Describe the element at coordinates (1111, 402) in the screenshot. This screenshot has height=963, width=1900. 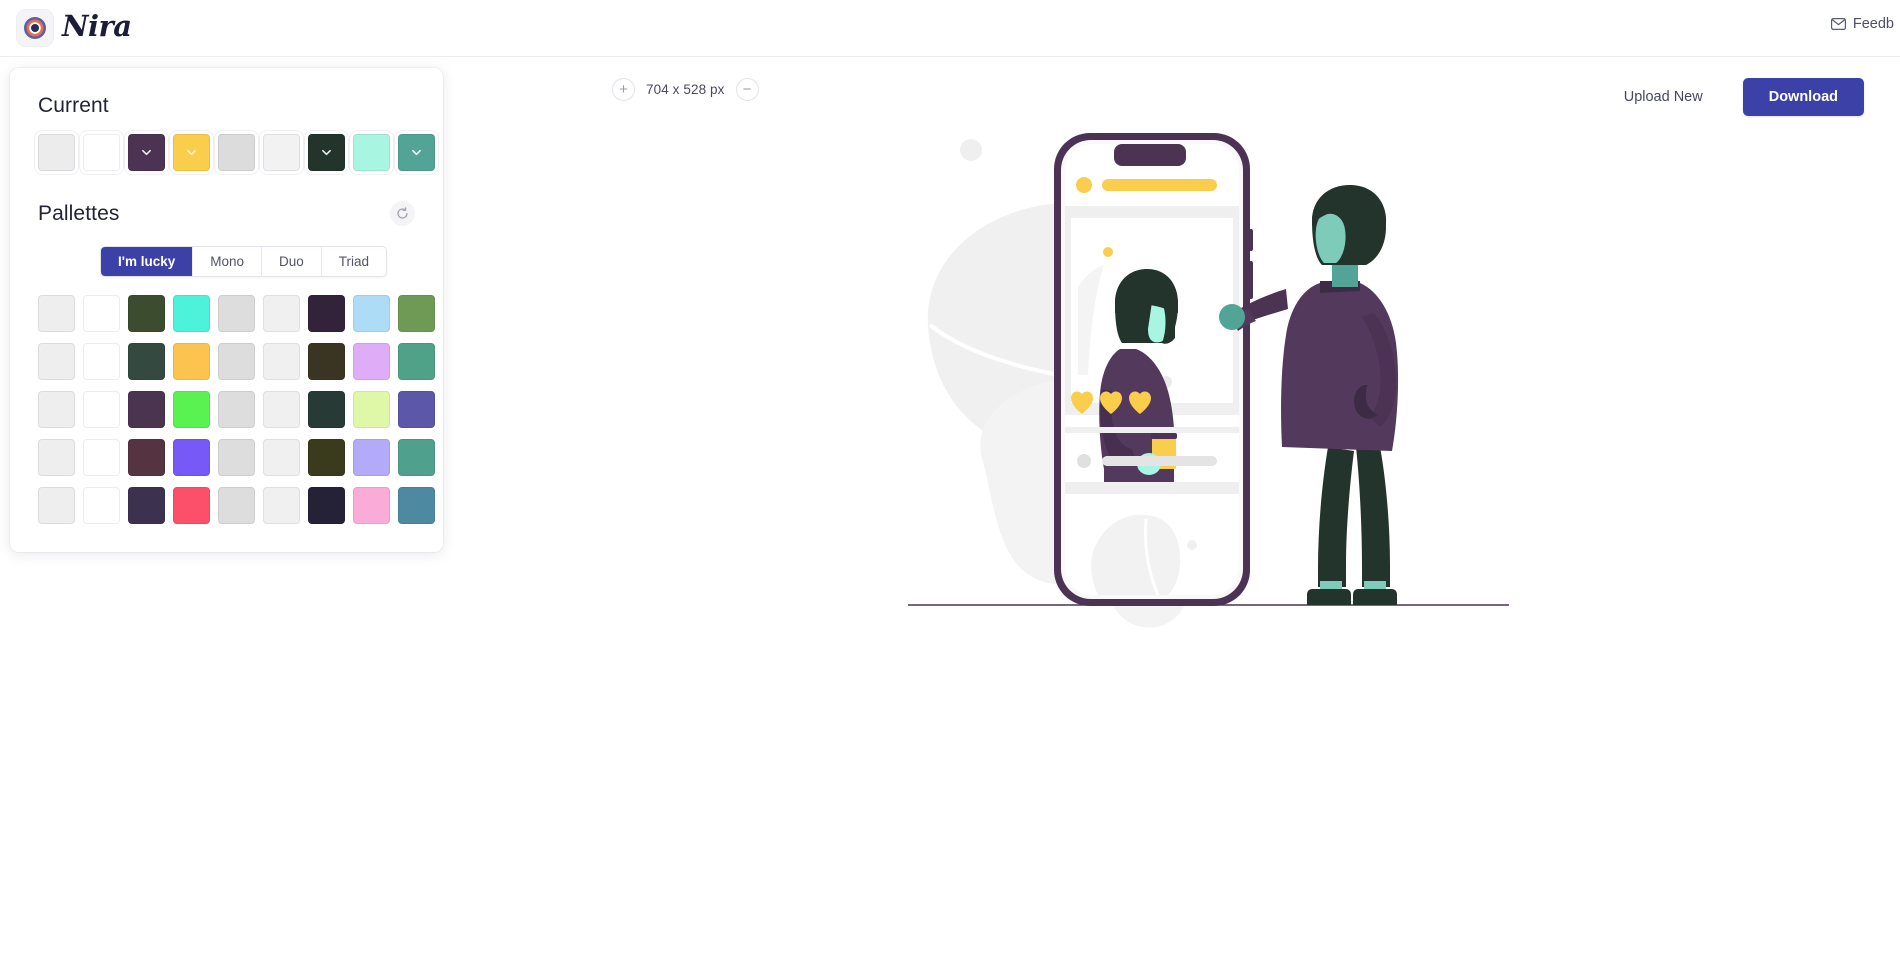
I see `hearts-row` at that location.